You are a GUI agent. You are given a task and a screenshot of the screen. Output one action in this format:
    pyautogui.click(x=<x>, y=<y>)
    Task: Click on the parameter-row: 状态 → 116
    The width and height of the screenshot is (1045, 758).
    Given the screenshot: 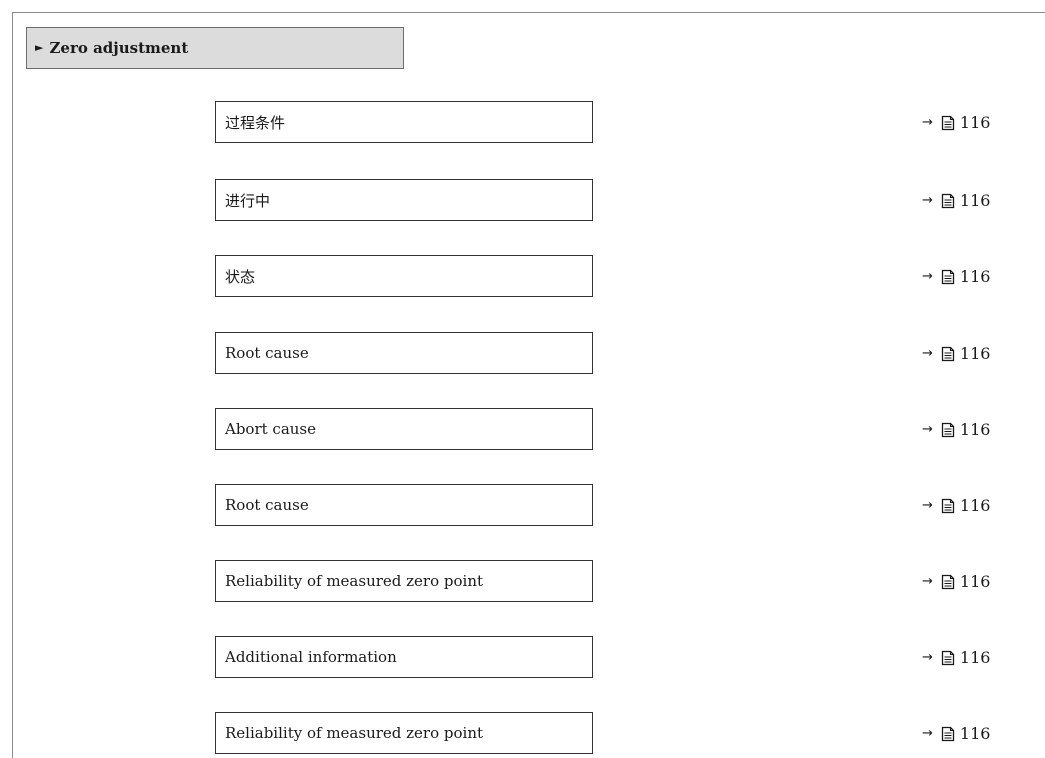 What is the action you would take?
    pyautogui.click(x=522, y=276)
    